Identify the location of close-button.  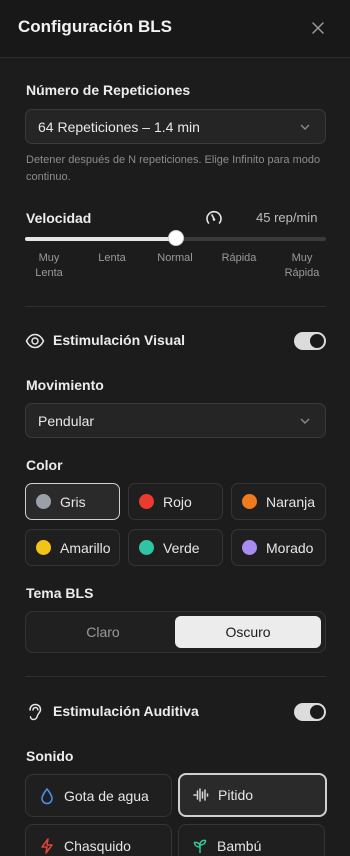
(318, 28).